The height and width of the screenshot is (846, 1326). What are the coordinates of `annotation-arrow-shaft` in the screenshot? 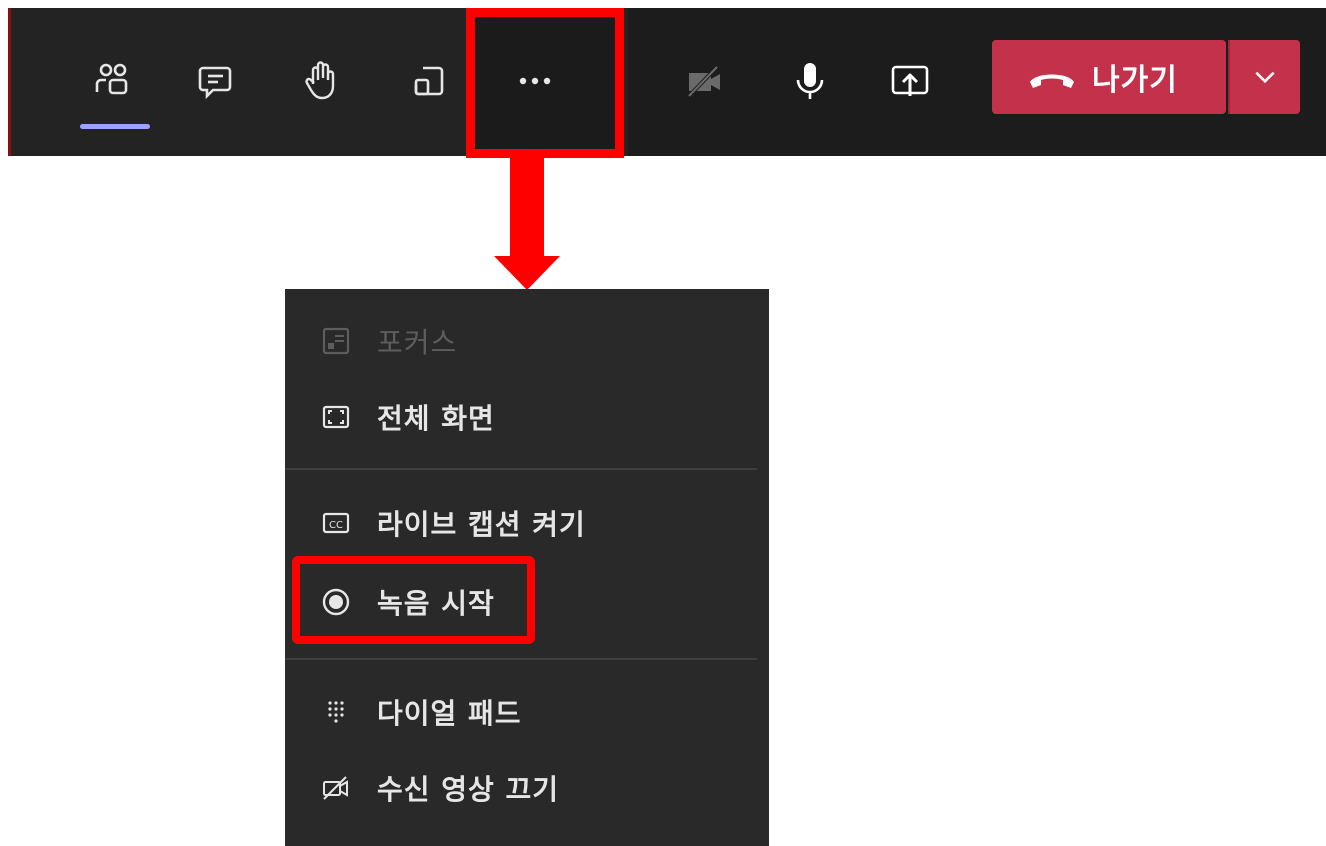 It's located at (527, 207).